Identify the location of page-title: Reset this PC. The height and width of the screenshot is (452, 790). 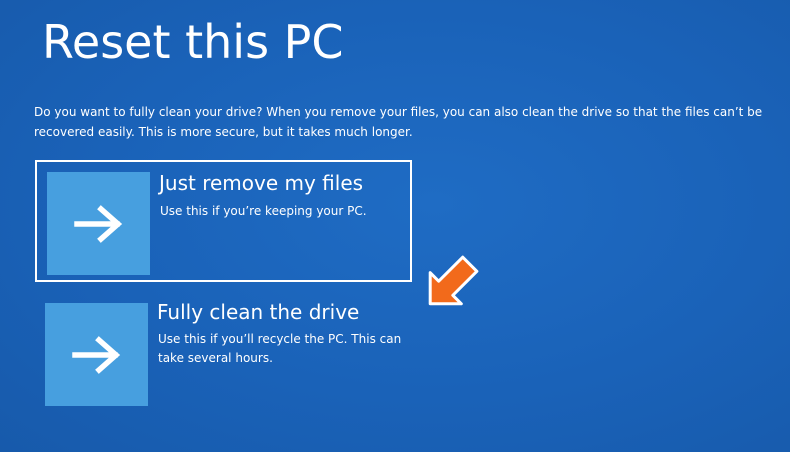
(193, 42).